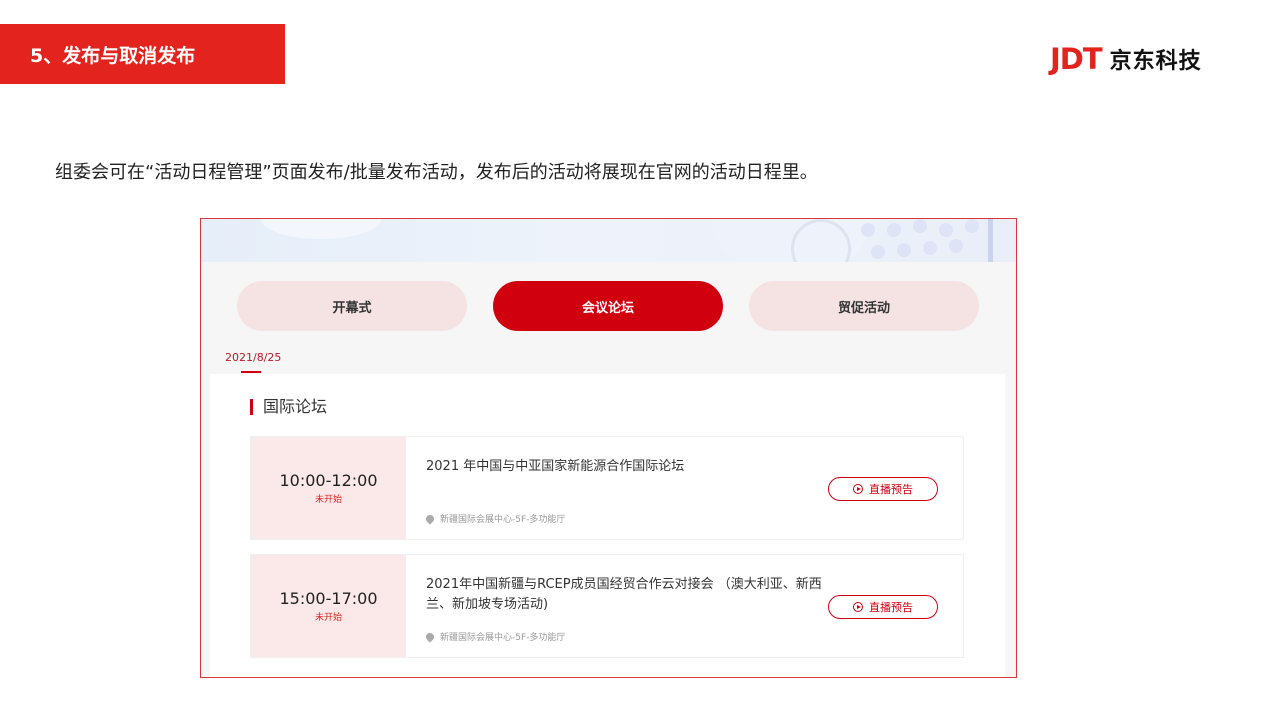  I want to click on logo-mark: JDT, so click(1076, 59).